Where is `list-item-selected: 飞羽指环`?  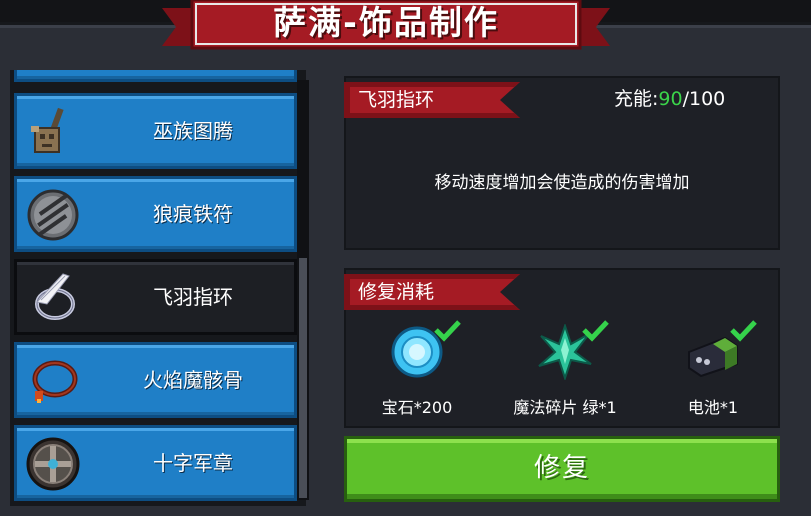
list-item-selected: 飞羽指环 is located at coordinates (155, 297).